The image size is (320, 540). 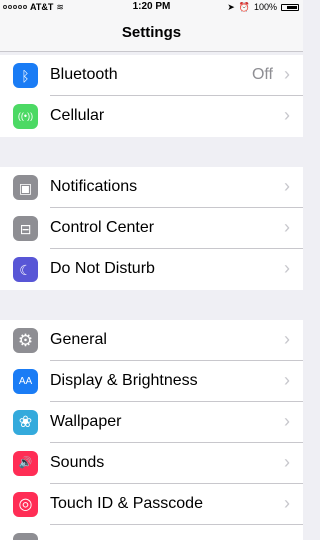 I want to click on status-right: ➤ ⏰ 100%, so click(x=261, y=7).